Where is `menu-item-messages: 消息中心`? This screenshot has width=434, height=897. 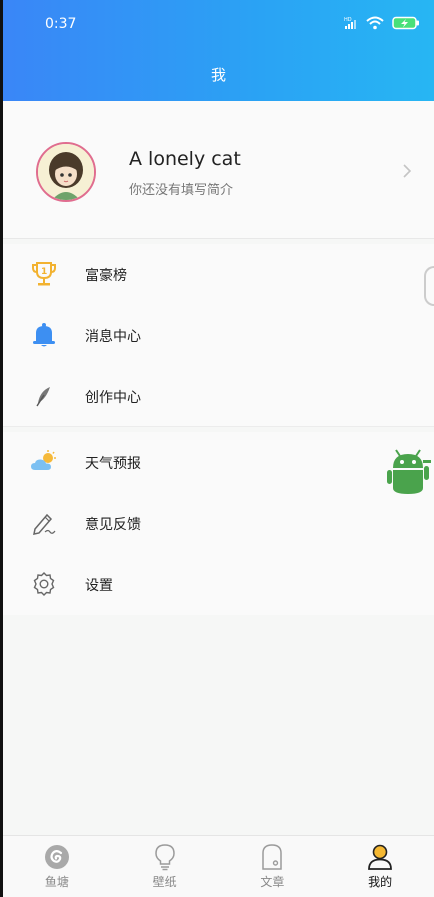
menu-item-messages: 消息中心 is located at coordinates (218, 335).